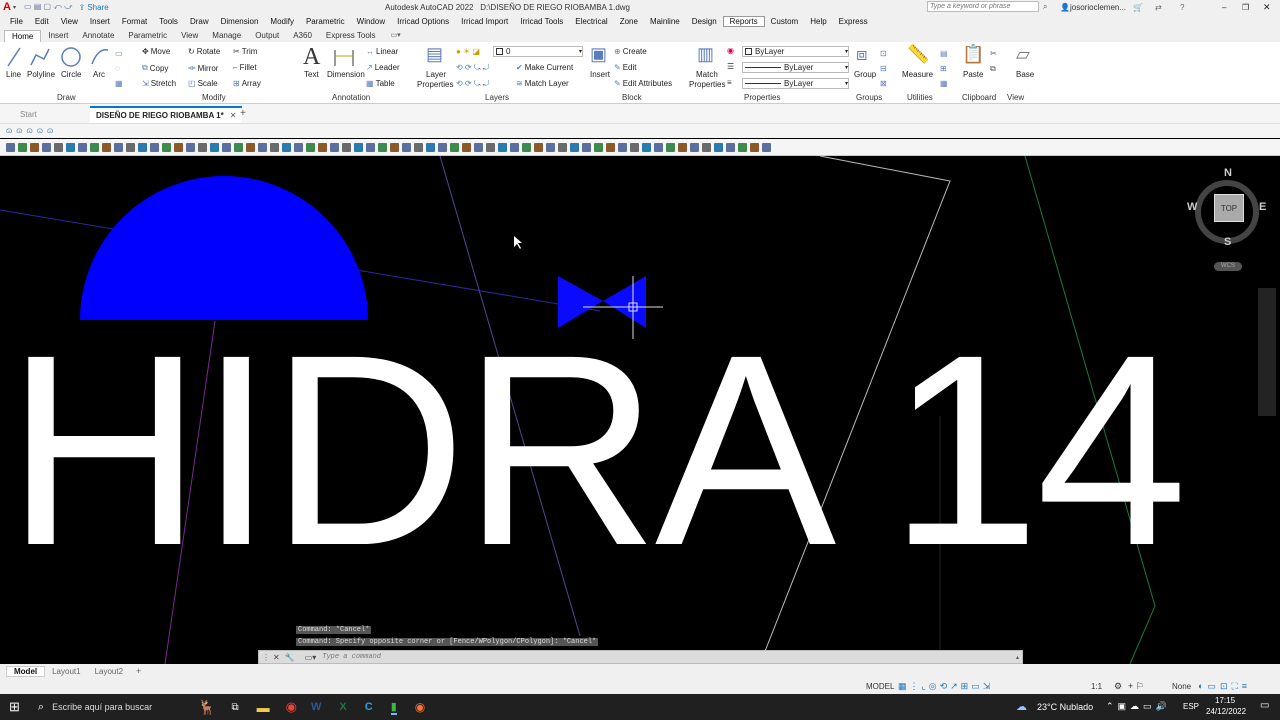 The height and width of the screenshot is (720, 1280). I want to click on layer-properties-label-2: Properties, so click(435, 84).